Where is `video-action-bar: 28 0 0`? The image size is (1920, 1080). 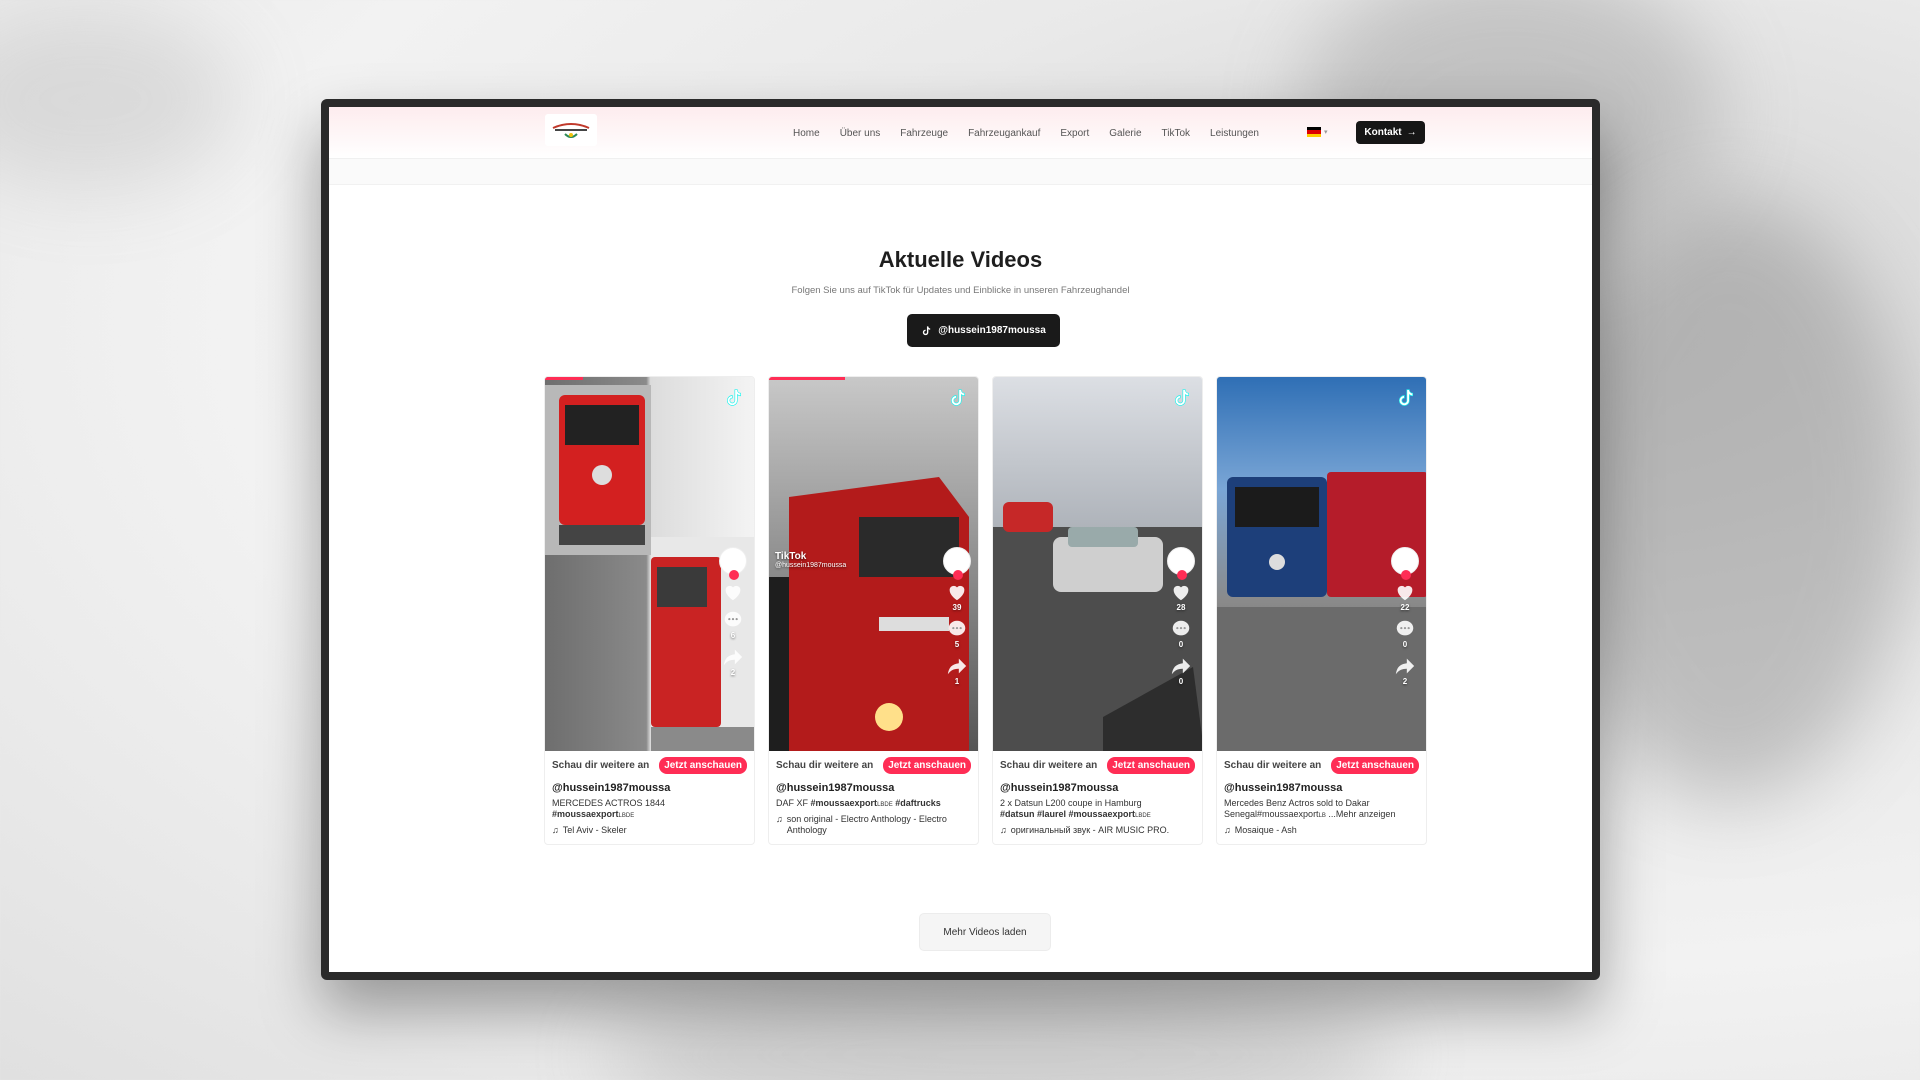
video-action-bar: 28 0 0 is located at coordinates (1181, 616).